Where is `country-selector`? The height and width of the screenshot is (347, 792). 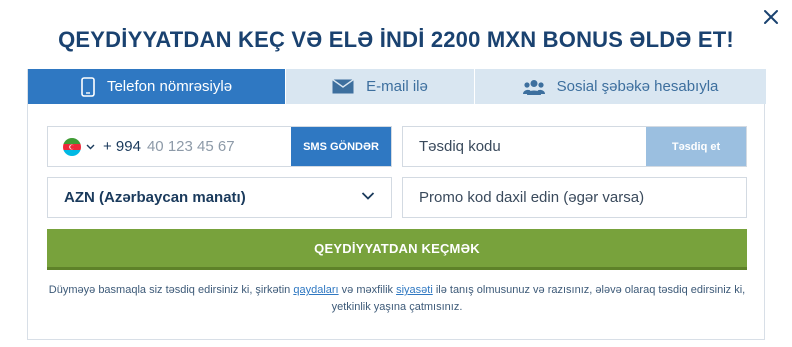
country-selector is located at coordinates (75, 146).